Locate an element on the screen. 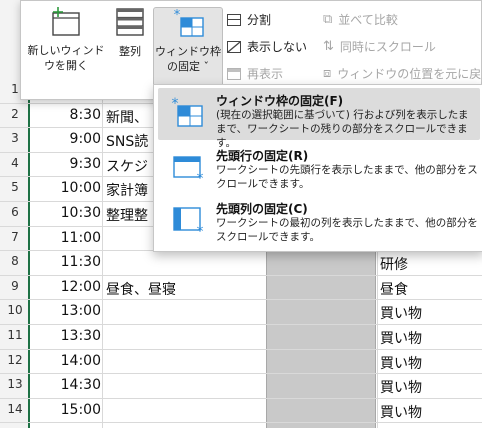 Image resolution: width=482 pixels, height=428 pixels. freeze-panes-button: * ウィンドウ枠の固定 ˇ is located at coordinates (188, 50).